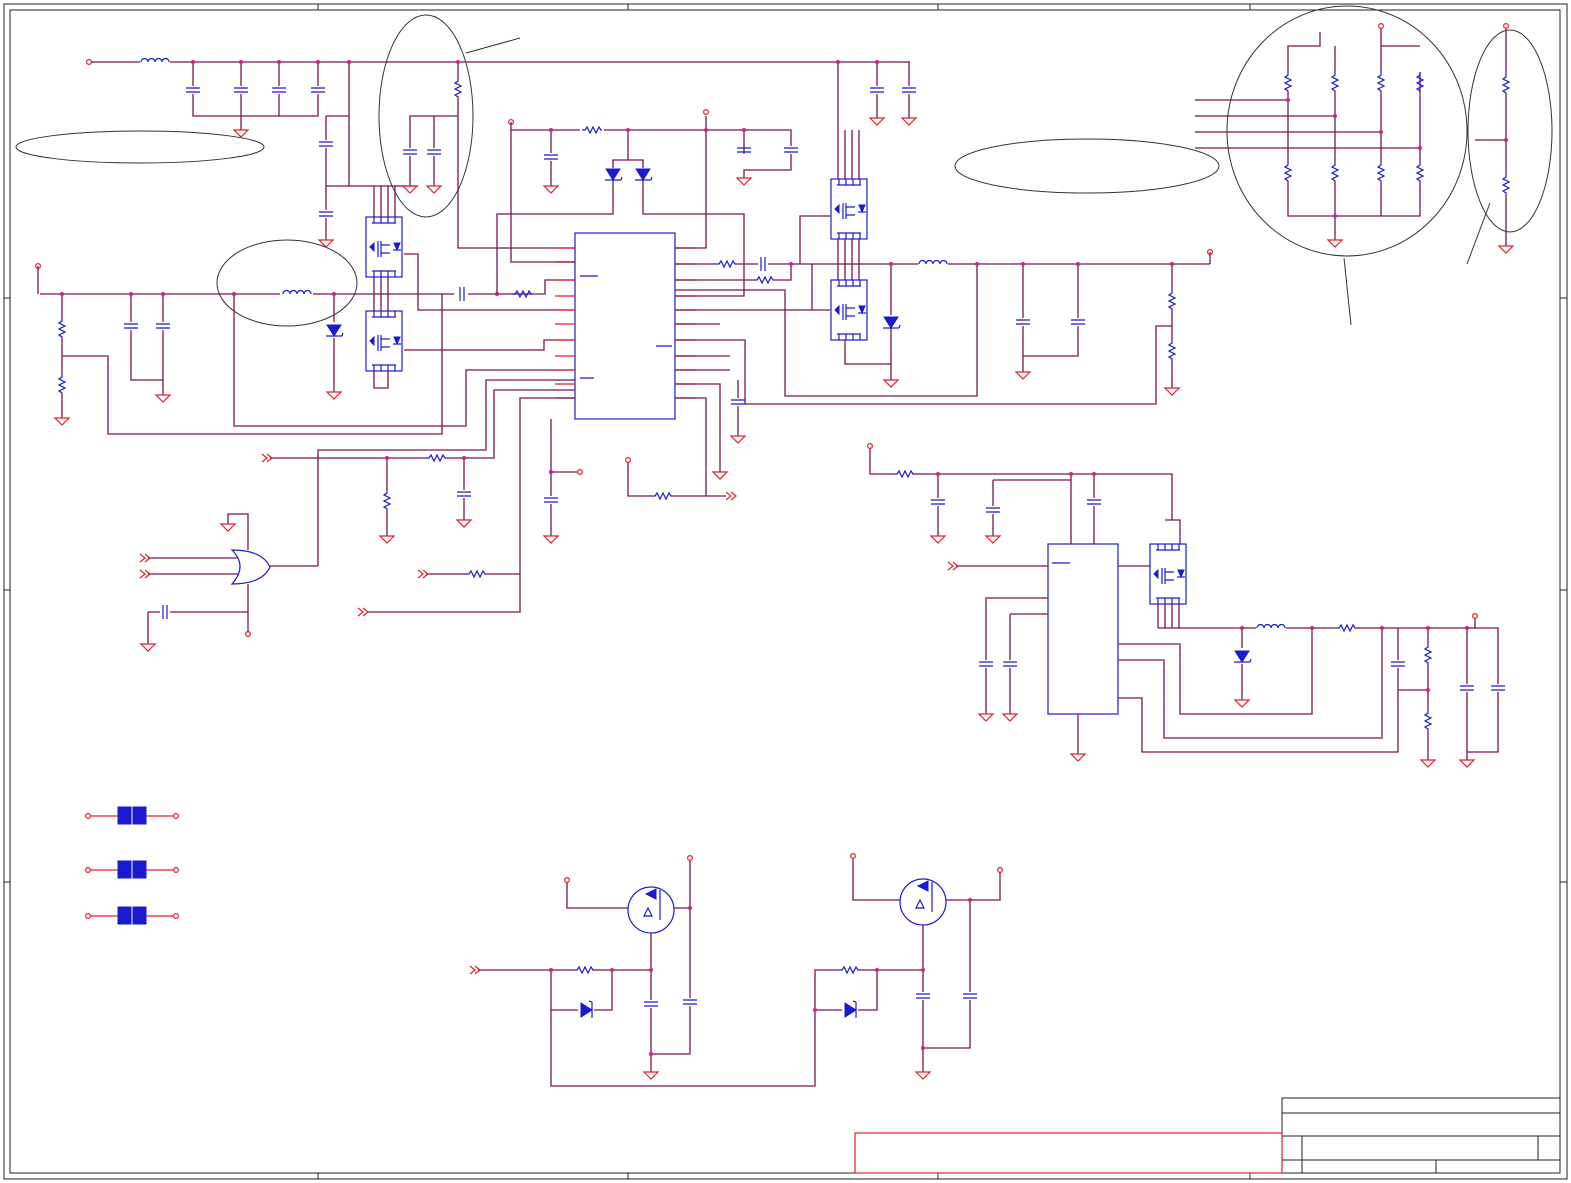 This screenshot has height=1183, width=1571. I want to click on title-block, so click(1207, 1135).